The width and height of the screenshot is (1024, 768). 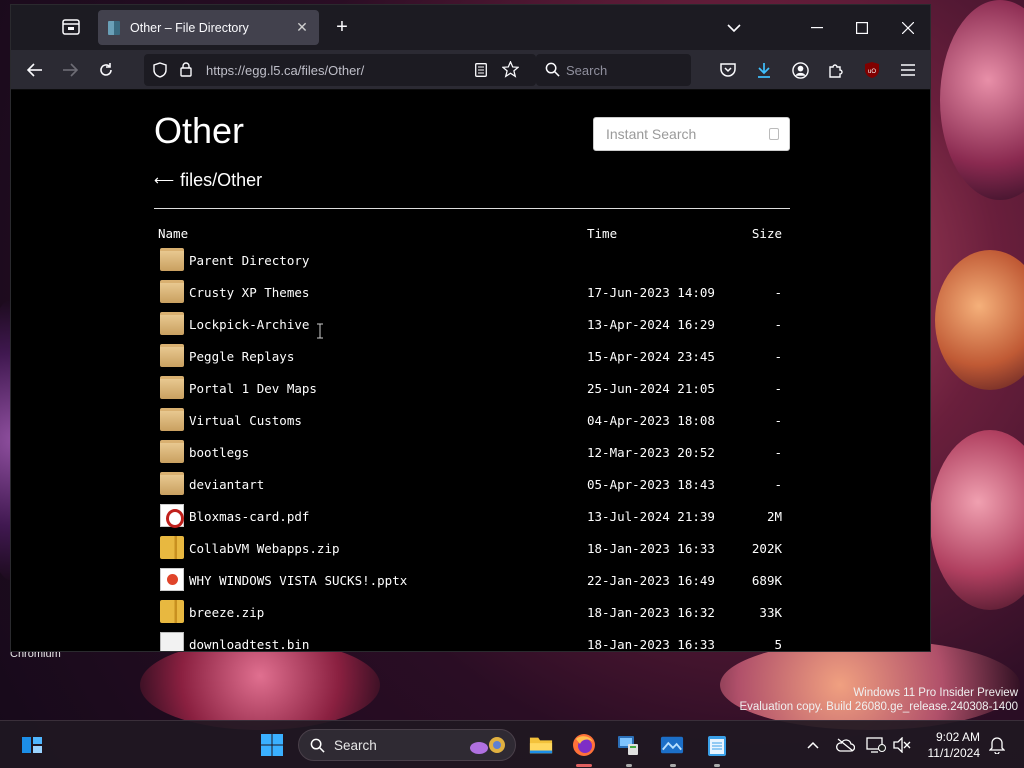 I want to click on url-text: https://egg.l5.ca/files/Other/, so click(x=285, y=70).